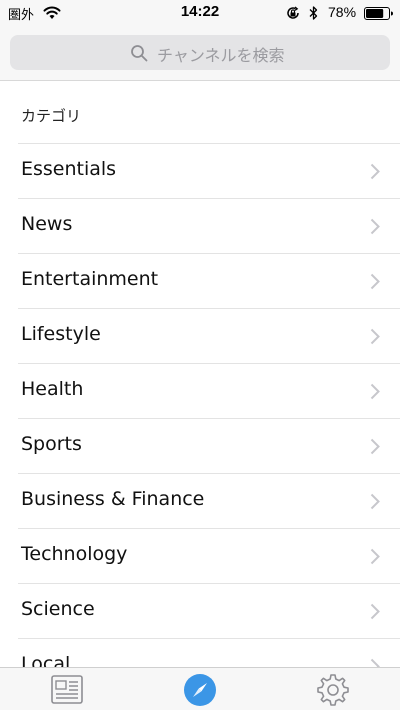 Image resolution: width=400 pixels, height=710 pixels. I want to click on bluetooth-icon, so click(313, 13).